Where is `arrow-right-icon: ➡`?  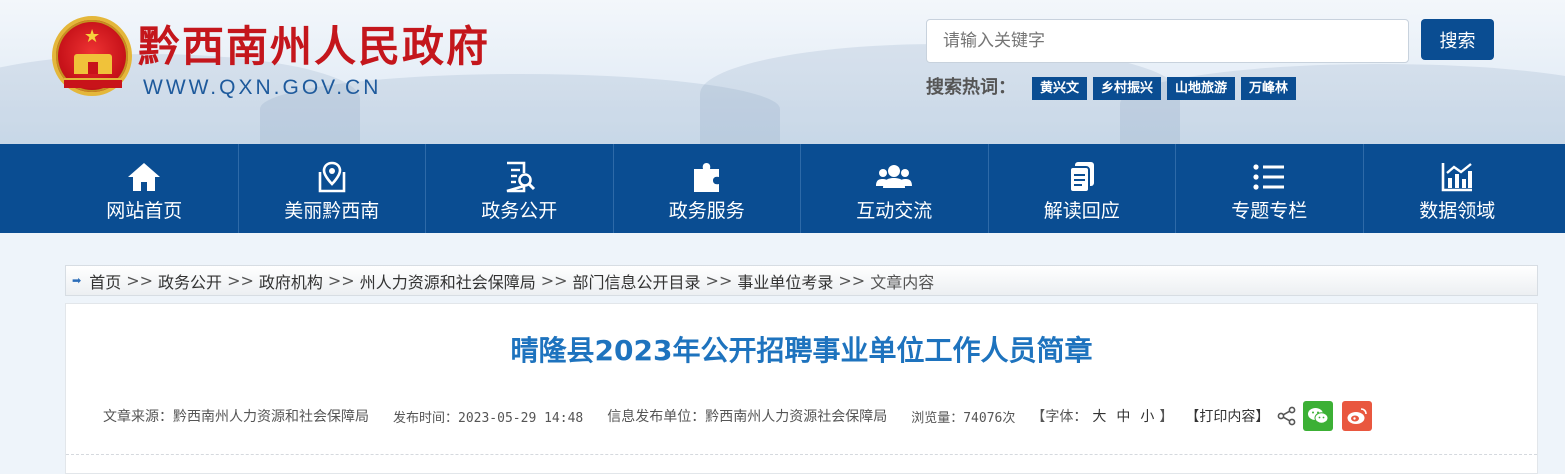
arrow-right-icon: ➡ is located at coordinates (77, 280).